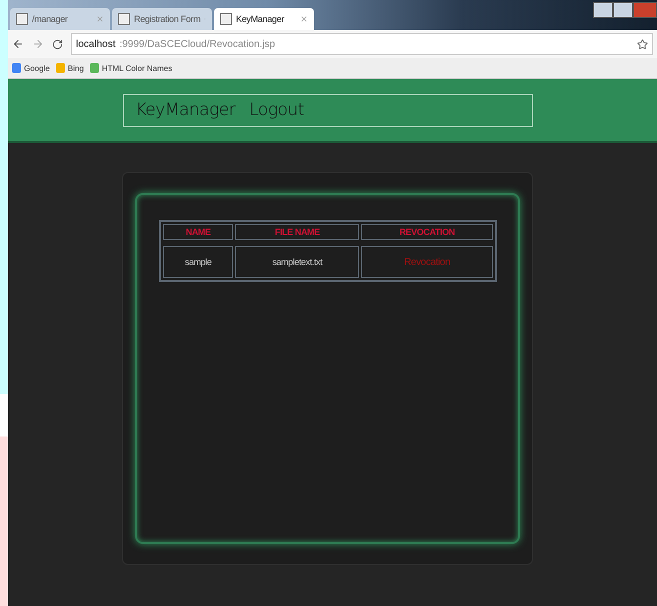 Image resolution: width=657 pixels, height=606 pixels. Describe the element at coordinates (297, 262) in the screenshot. I see `table-cell: sampletext.txt` at that location.